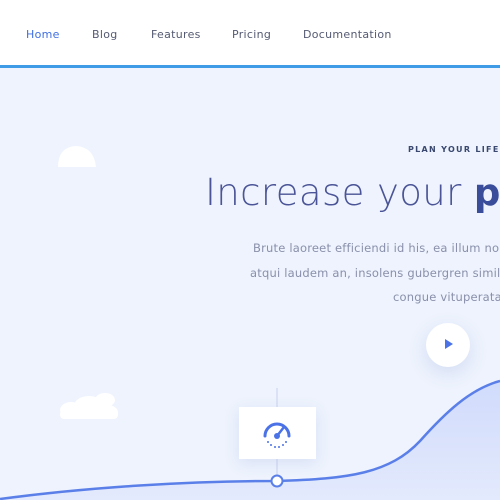 The width and height of the screenshot is (500, 500). Describe the element at coordinates (105, 34) in the screenshot. I see `nav-blog-link: Blog` at that location.